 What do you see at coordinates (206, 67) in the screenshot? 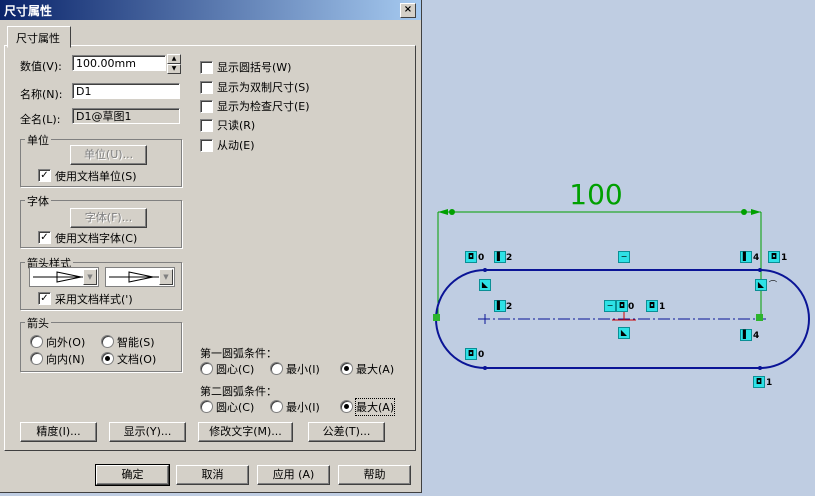
I see `show-parentheses-checkbox` at bounding box center [206, 67].